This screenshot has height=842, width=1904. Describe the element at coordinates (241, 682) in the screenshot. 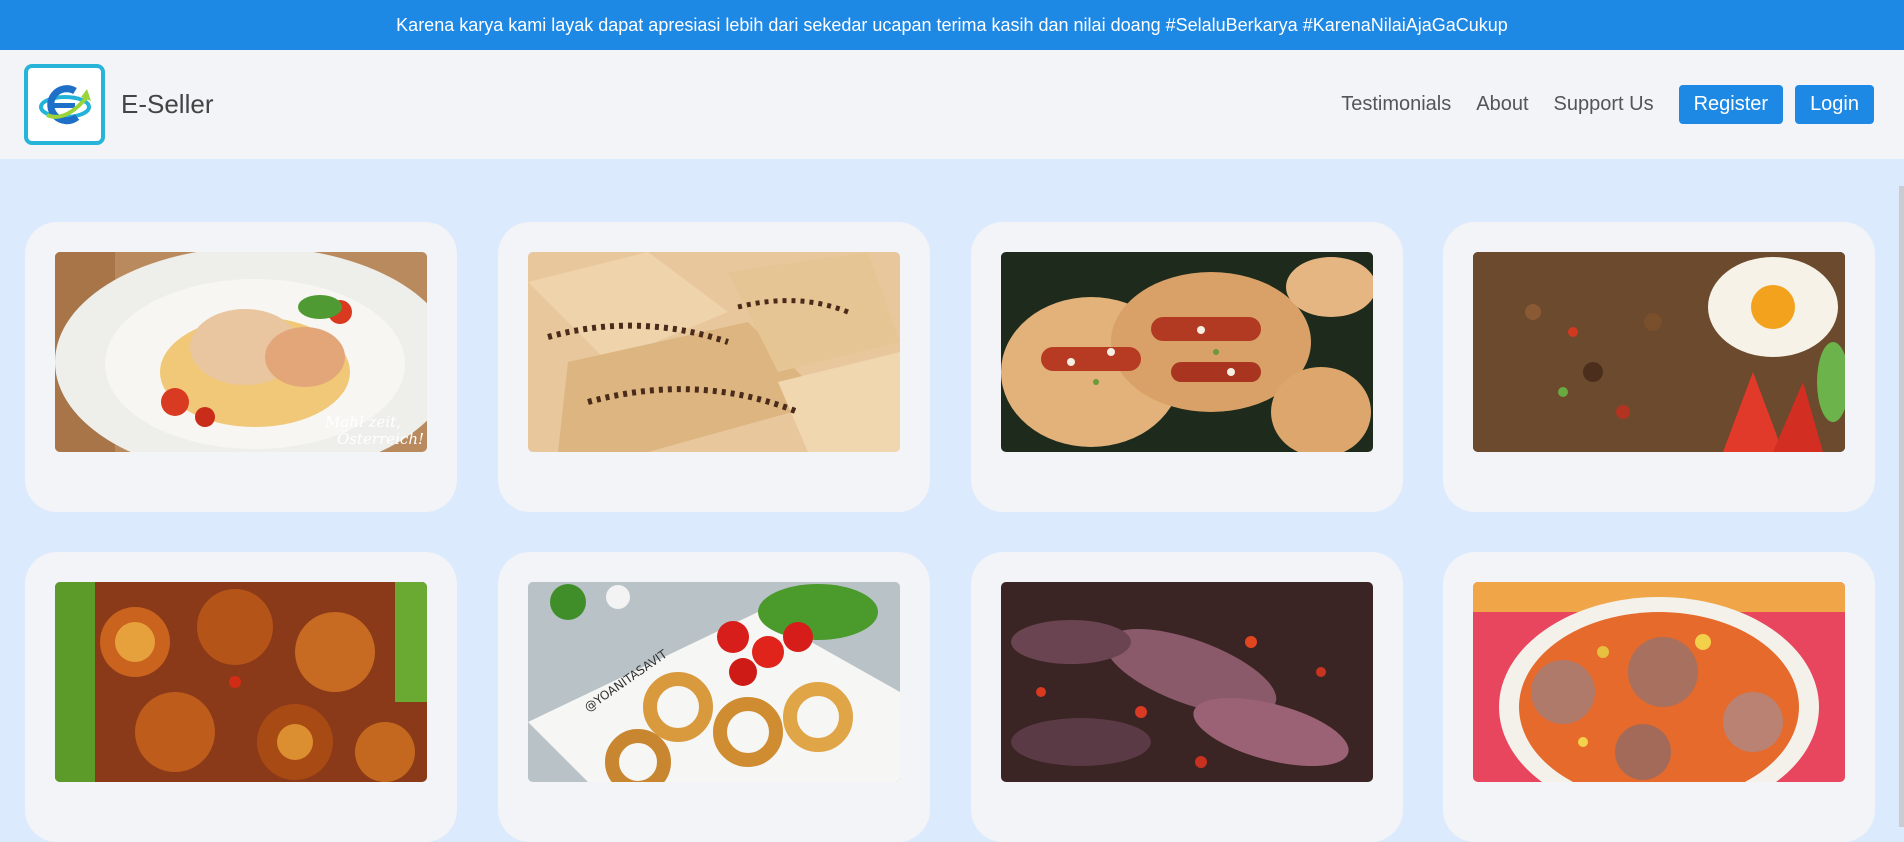

I see `spicy-shrimp-photo` at that location.